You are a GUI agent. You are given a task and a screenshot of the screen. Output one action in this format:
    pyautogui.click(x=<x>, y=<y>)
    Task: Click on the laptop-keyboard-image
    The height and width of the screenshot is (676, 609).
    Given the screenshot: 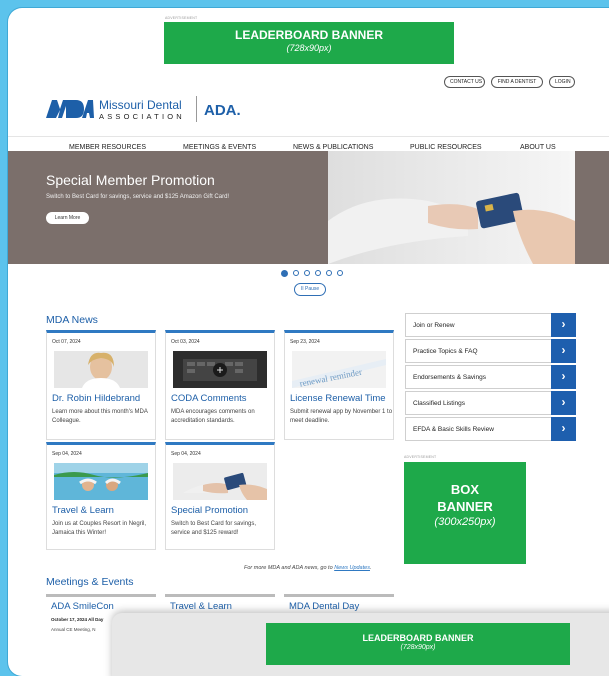 What is the action you would take?
    pyautogui.click(x=220, y=369)
    